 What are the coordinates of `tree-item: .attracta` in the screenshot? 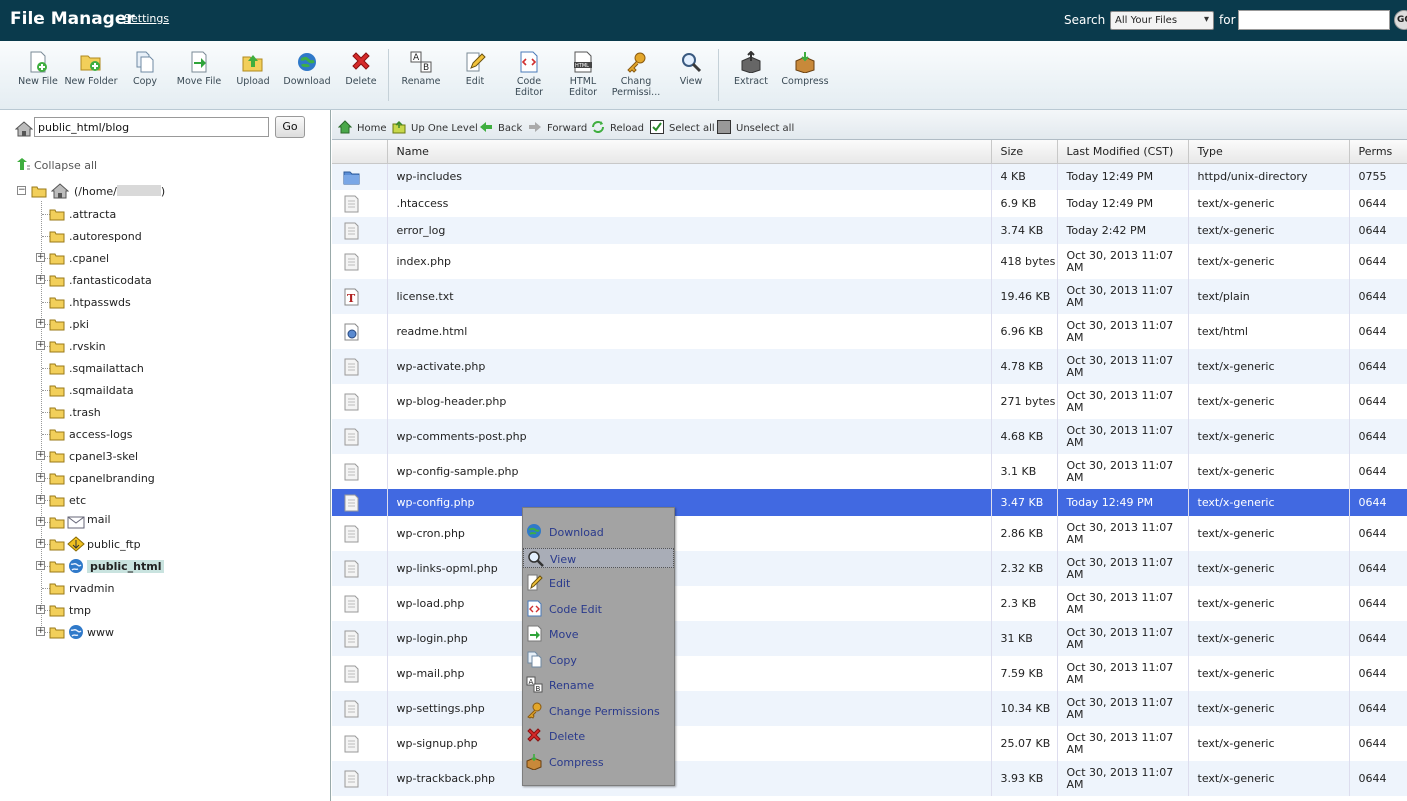 It's located at (176, 216).